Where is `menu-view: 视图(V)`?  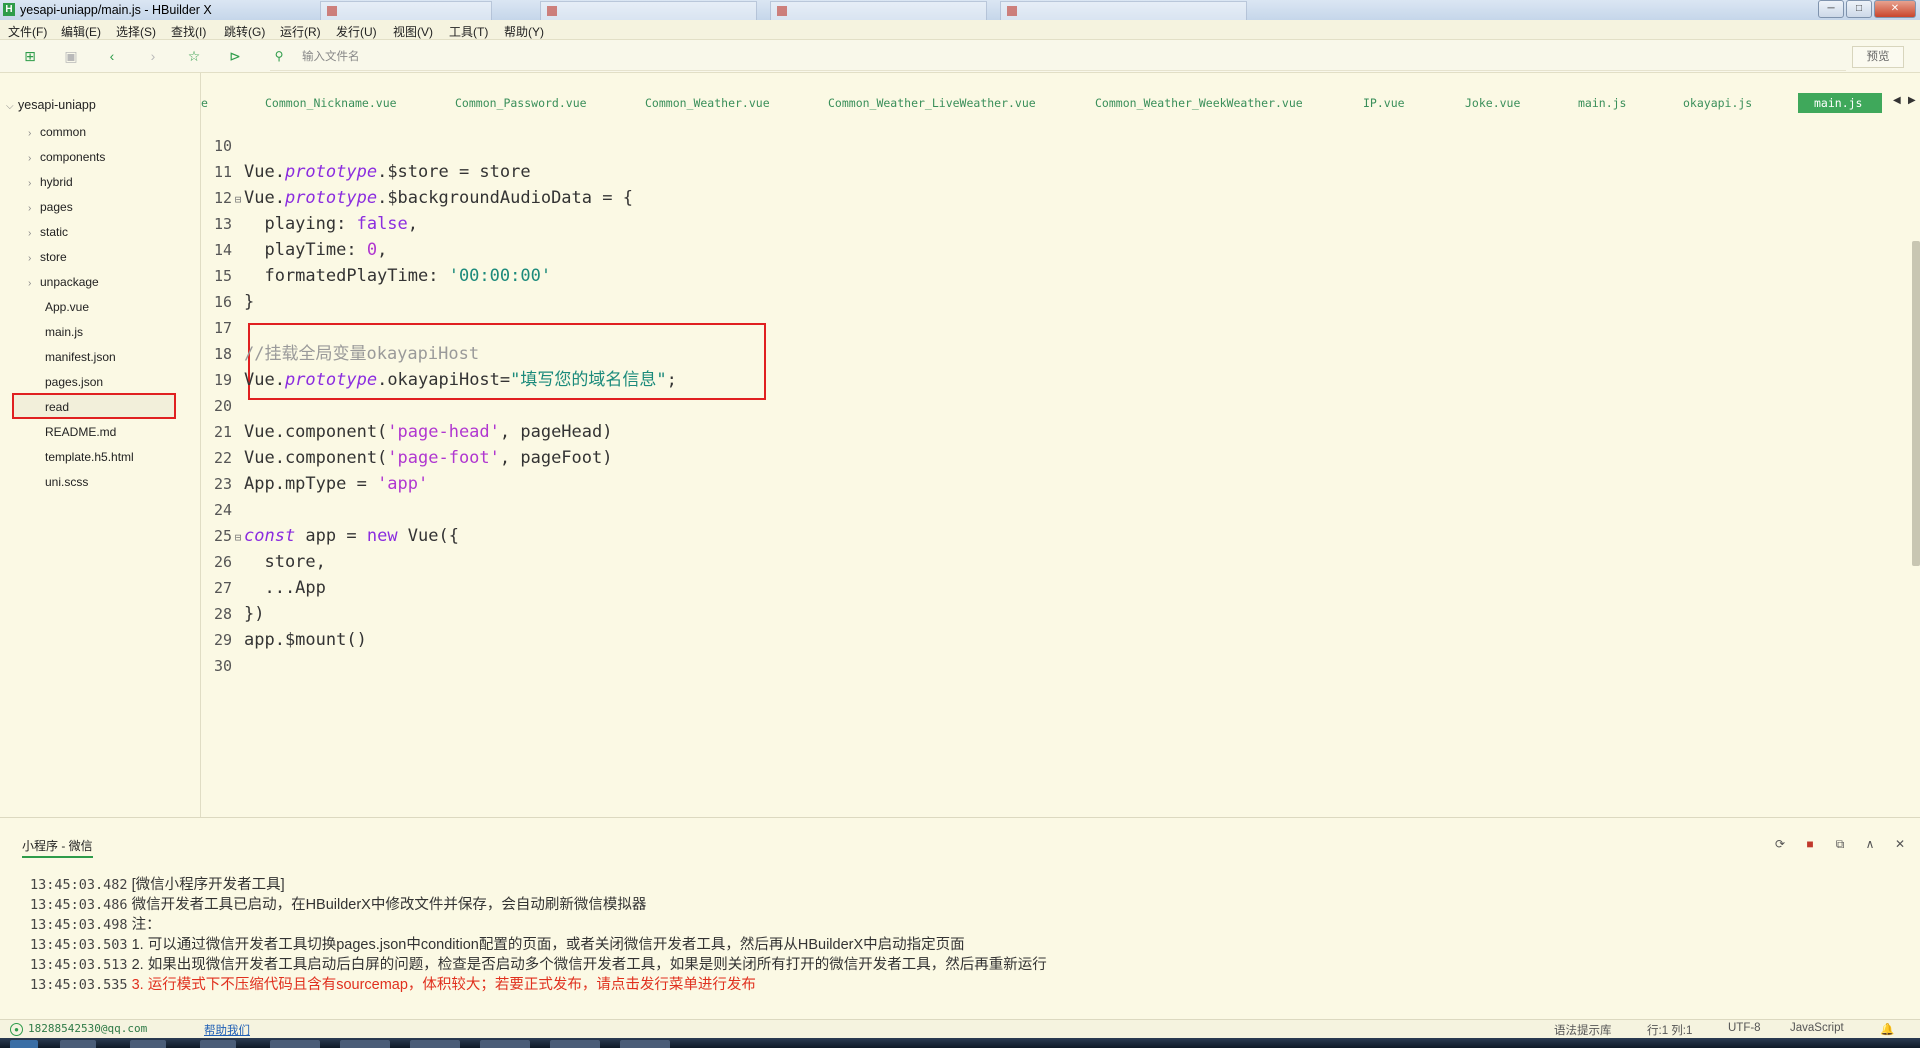 menu-view: 视图(V) is located at coordinates (413, 31).